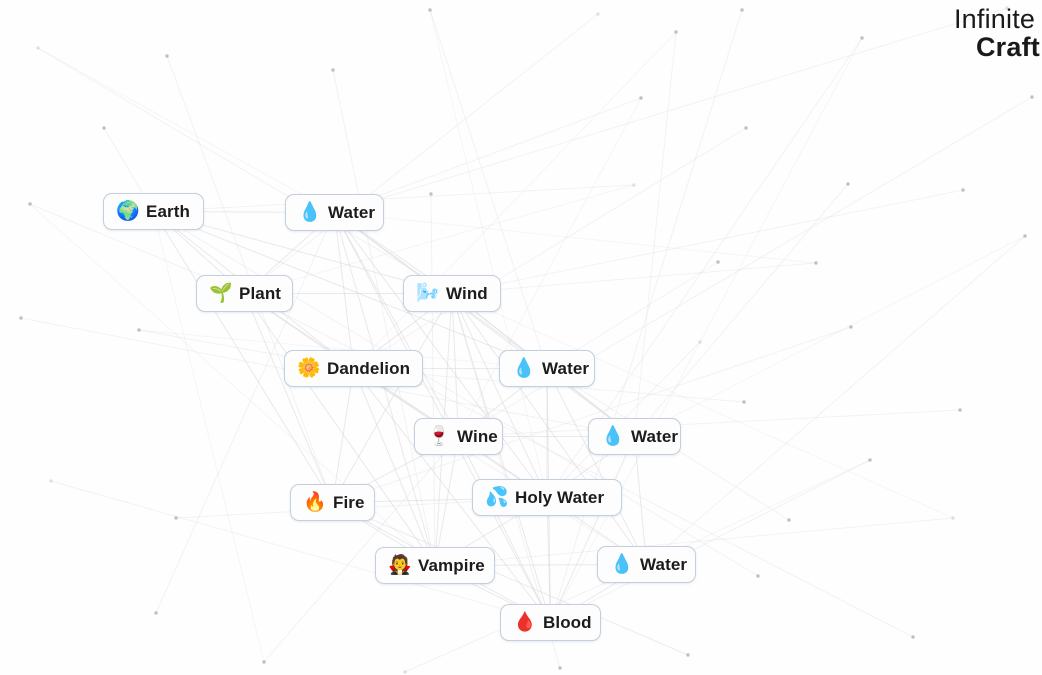 This screenshot has width=1042, height=675. I want to click on fire-icon: 🔥, so click(315, 502).